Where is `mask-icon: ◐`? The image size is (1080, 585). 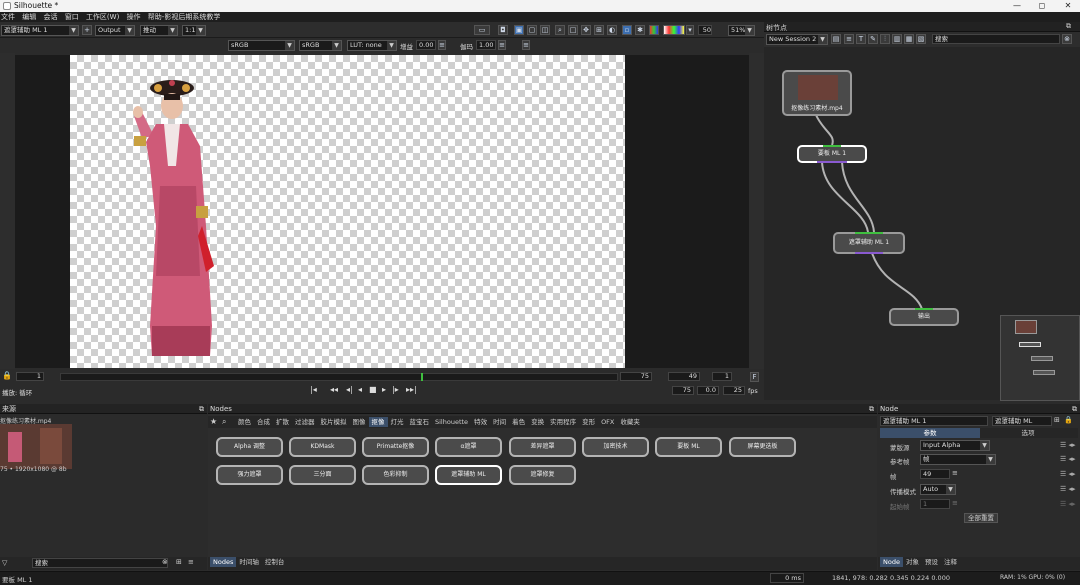
mask-icon: ◐ is located at coordinates (612, 30).